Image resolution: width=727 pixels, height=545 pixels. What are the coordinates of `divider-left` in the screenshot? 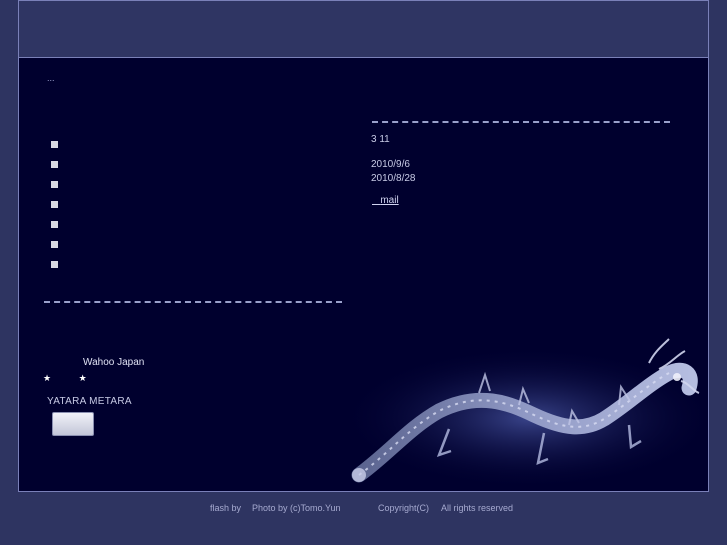 It's located at (193, 302).